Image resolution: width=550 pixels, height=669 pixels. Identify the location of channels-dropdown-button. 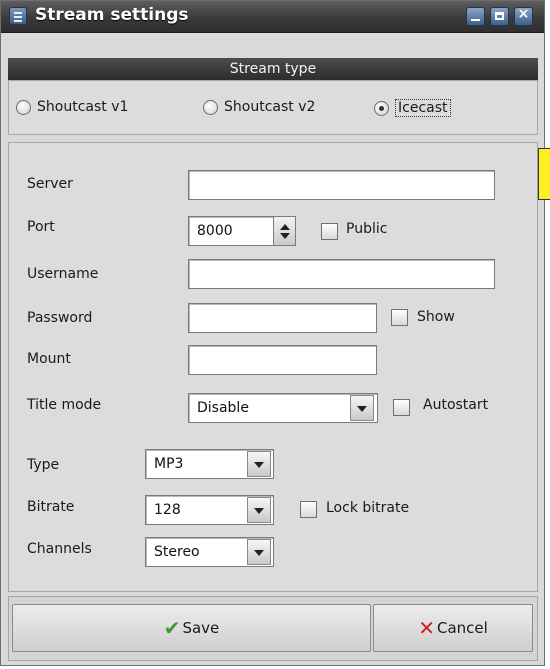
(259, 552).